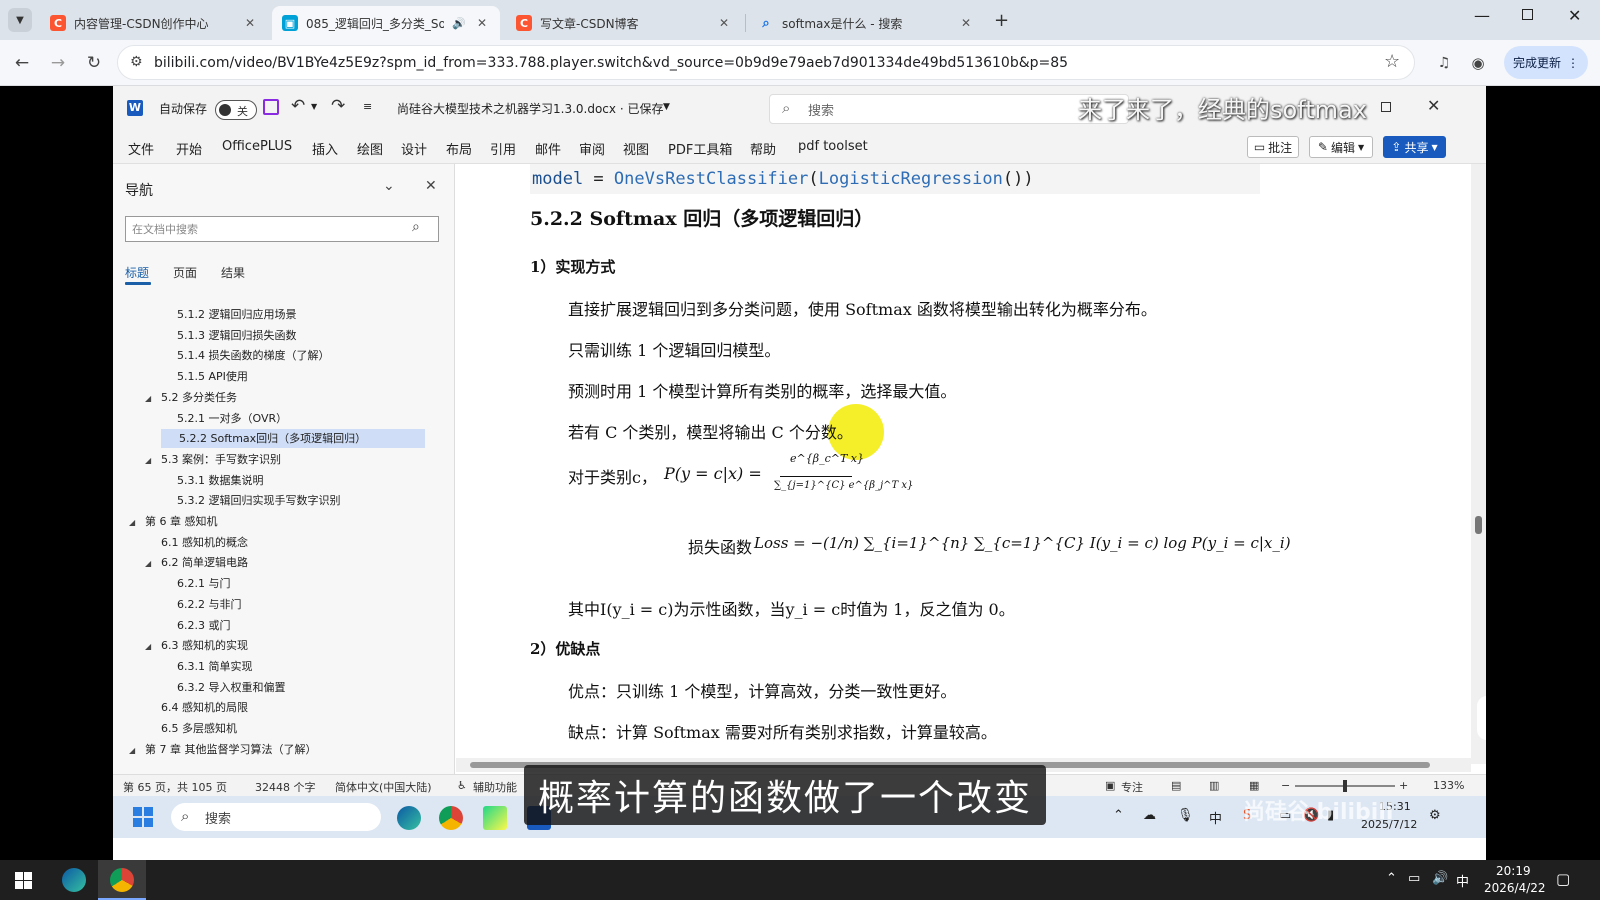 The image size is (1600, 900). I want to click on menu-home: 开始, so click(189, 148).